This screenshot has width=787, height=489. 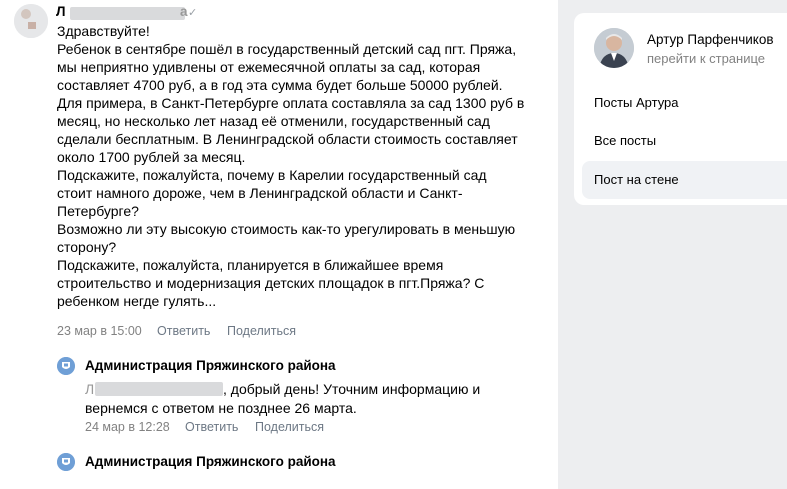 I want to click on reply-share-button: Поделиться, so click(x=289, y=427).